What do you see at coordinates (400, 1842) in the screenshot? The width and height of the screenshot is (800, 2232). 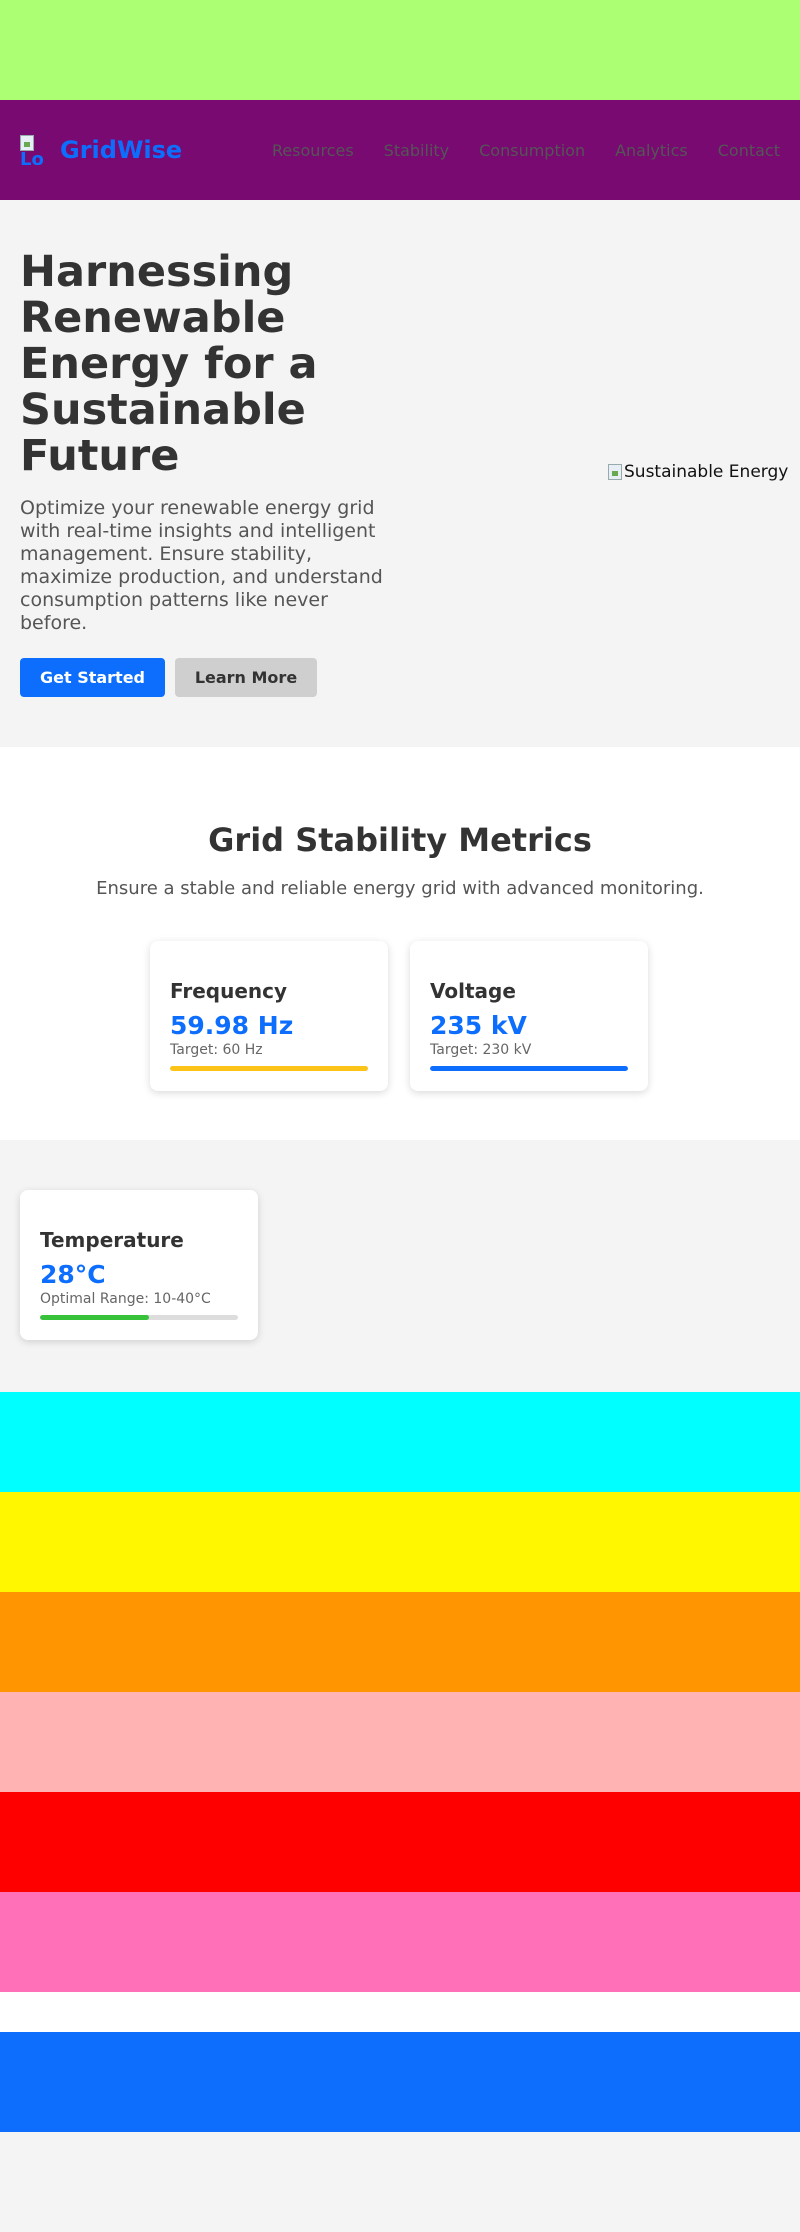 I see `color-band-red` at bounding box center [400, 1842].